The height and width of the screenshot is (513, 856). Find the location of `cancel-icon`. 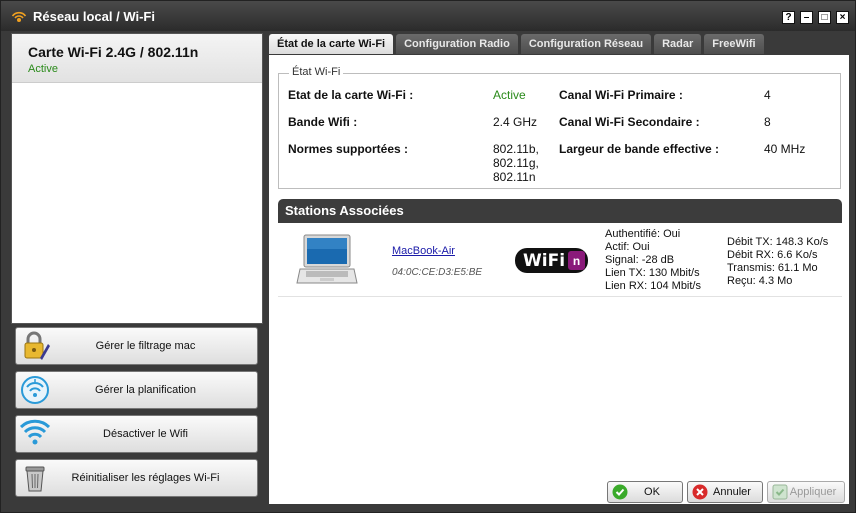

cancel-icon is located at coordinates (700, 492).